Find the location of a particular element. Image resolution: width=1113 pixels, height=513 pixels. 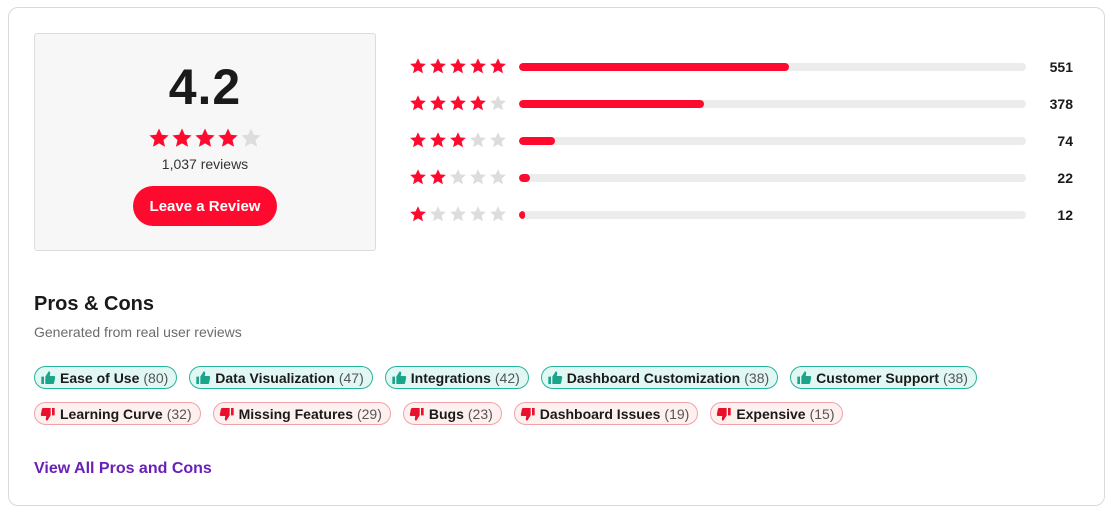

average-rating-stars is located at coordinates (205, 138).